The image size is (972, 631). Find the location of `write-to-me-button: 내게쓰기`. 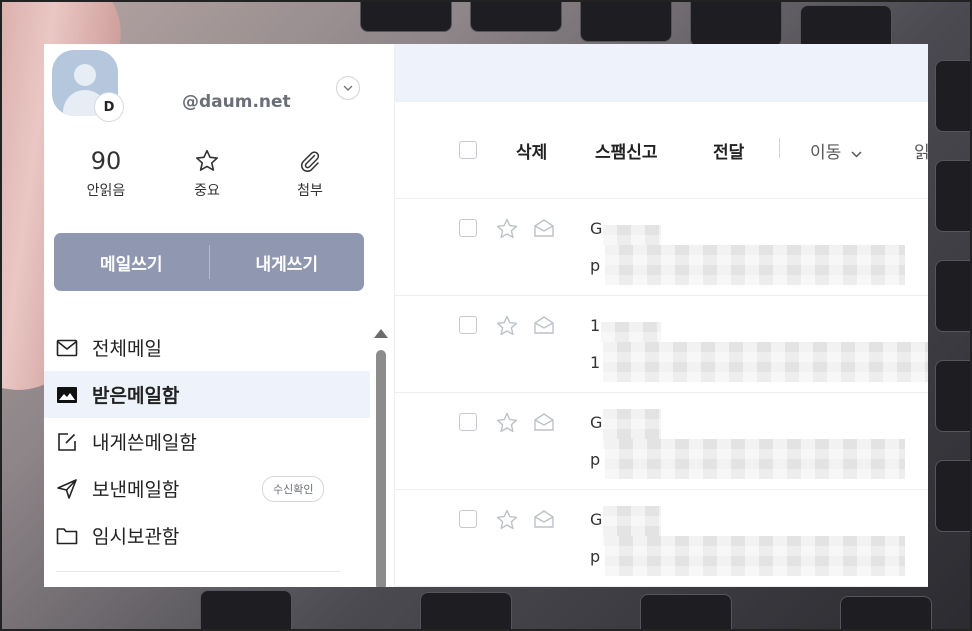

write-to-me-button: 내게쓰기 is located at coordinates (287, 262).